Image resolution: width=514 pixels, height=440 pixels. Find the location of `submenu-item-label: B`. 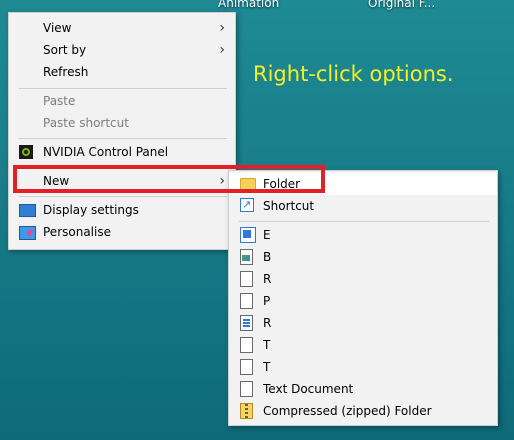

submenu-item-label: B is located at coordinates (267, 257).